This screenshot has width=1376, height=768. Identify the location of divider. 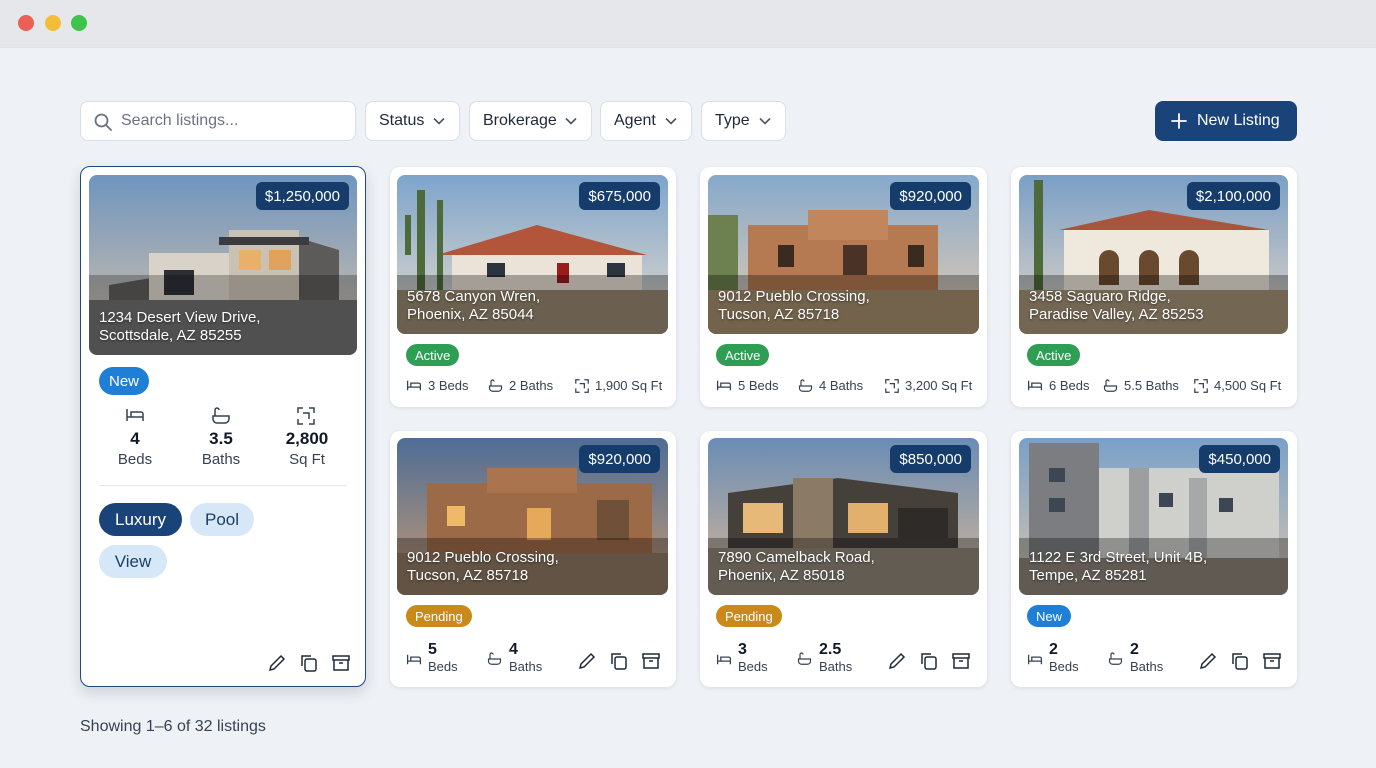
(223, 485).